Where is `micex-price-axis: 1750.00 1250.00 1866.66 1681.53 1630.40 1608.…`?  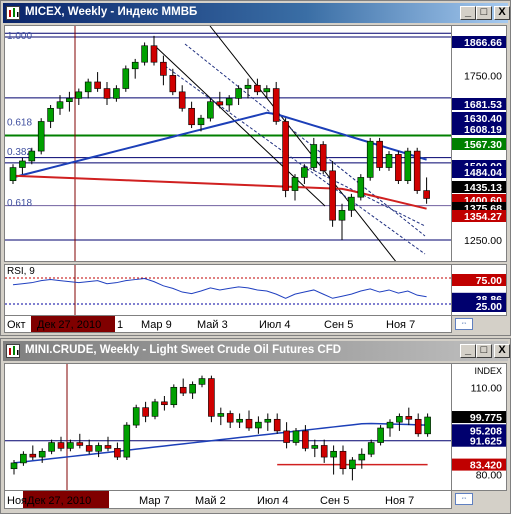
micex-price-axis: 1750.00 1250.00 1866.66 1681.53 1630.40 1608.… is located at coordinates (479, 143).